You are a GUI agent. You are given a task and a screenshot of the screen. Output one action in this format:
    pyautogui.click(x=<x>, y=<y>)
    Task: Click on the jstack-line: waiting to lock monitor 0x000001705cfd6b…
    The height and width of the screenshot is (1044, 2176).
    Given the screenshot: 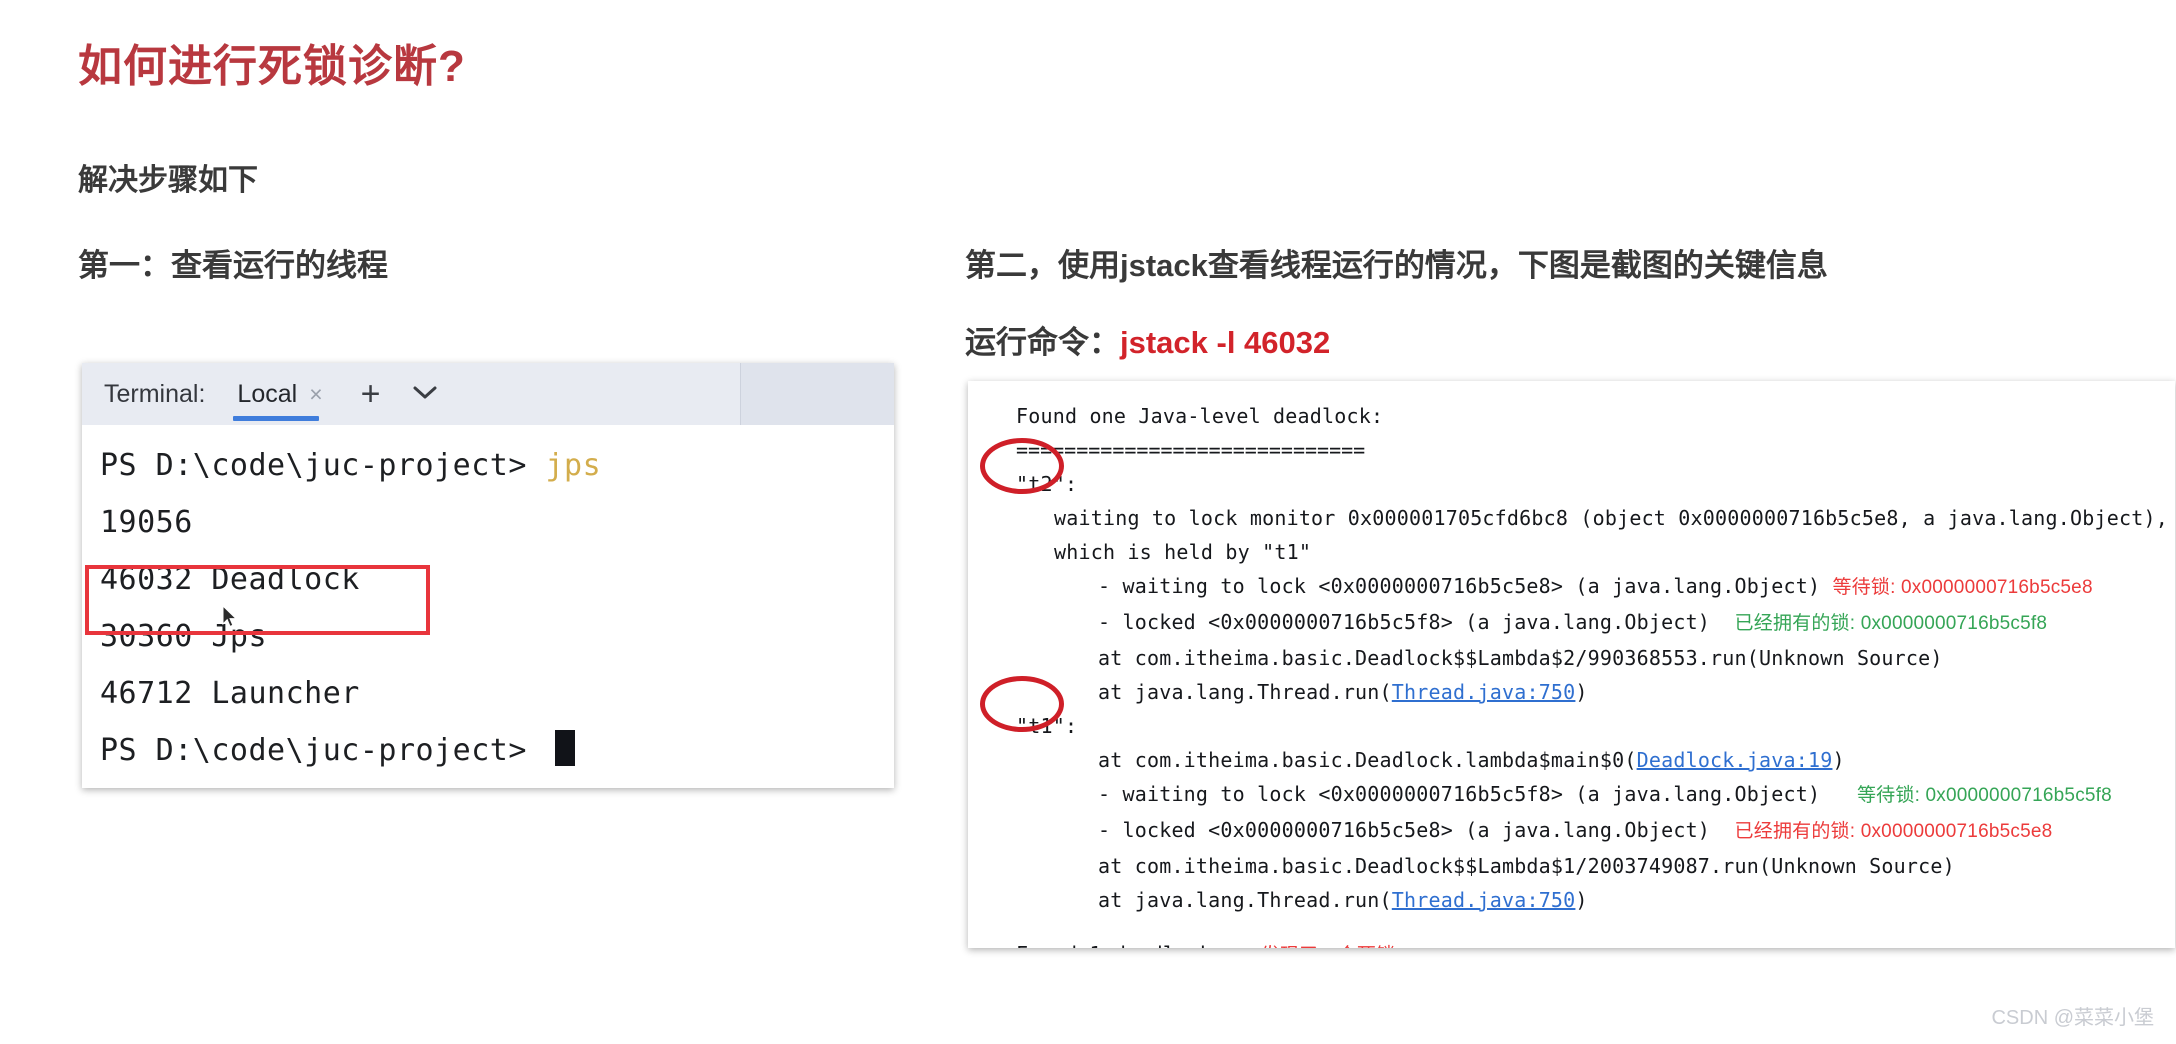 What is the action you would take?
    pyautogui.click(x=1611, y=518)
    